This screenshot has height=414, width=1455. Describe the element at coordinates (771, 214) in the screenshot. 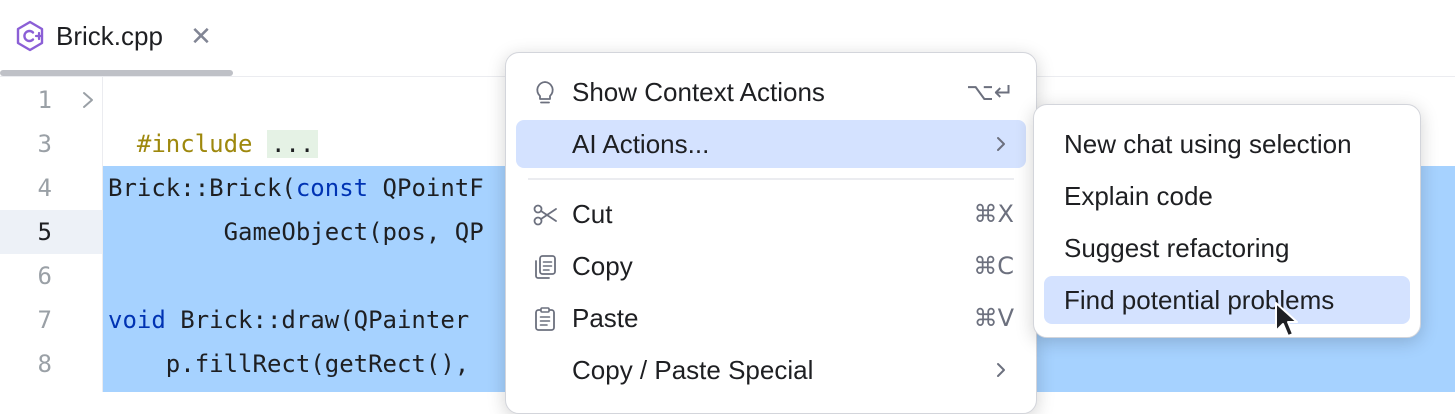

I see `menu-item-cut: Cut ⌘X` at that location.